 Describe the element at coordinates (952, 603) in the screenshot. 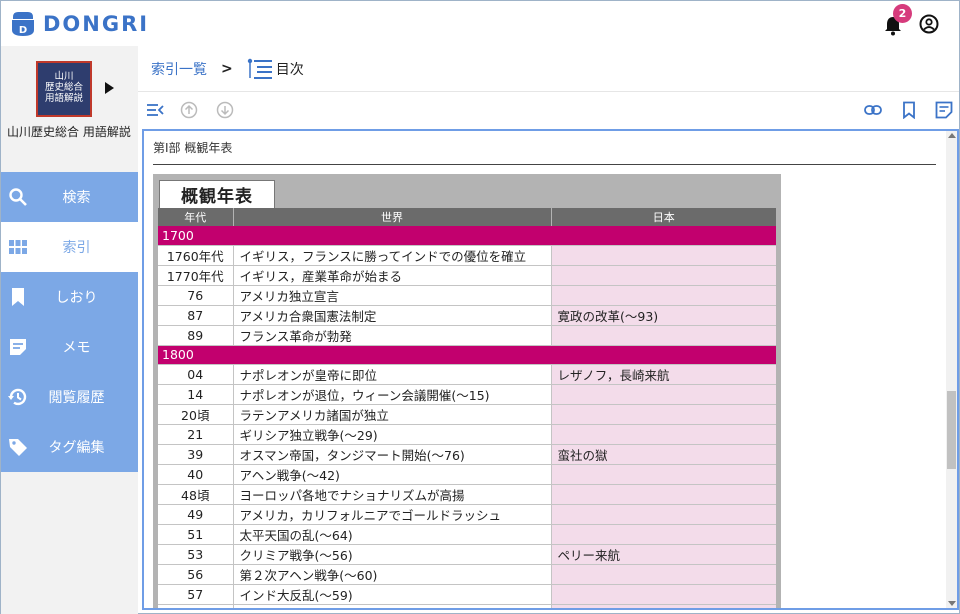

I see `scroll-down-arrow-icon` at that location.